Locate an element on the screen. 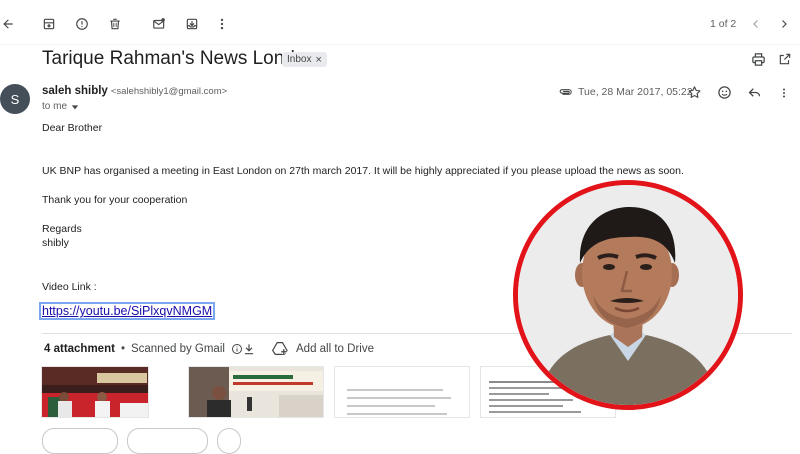  drive-add-icon is located at coordinates (280, 348).